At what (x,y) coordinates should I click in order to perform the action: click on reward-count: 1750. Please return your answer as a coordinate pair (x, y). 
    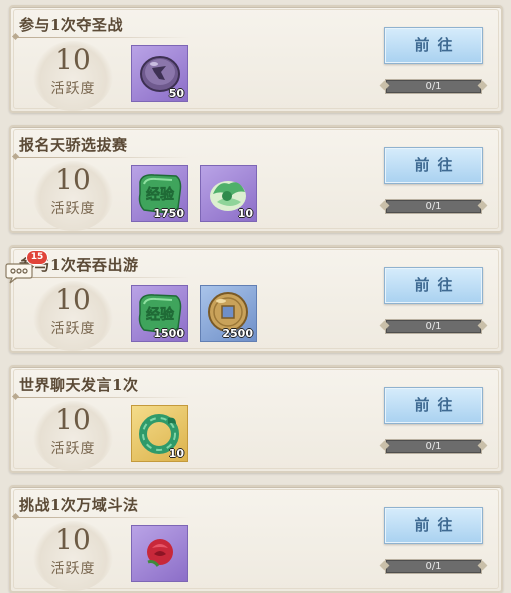
    Looking at the image, I should click on (168, 213).